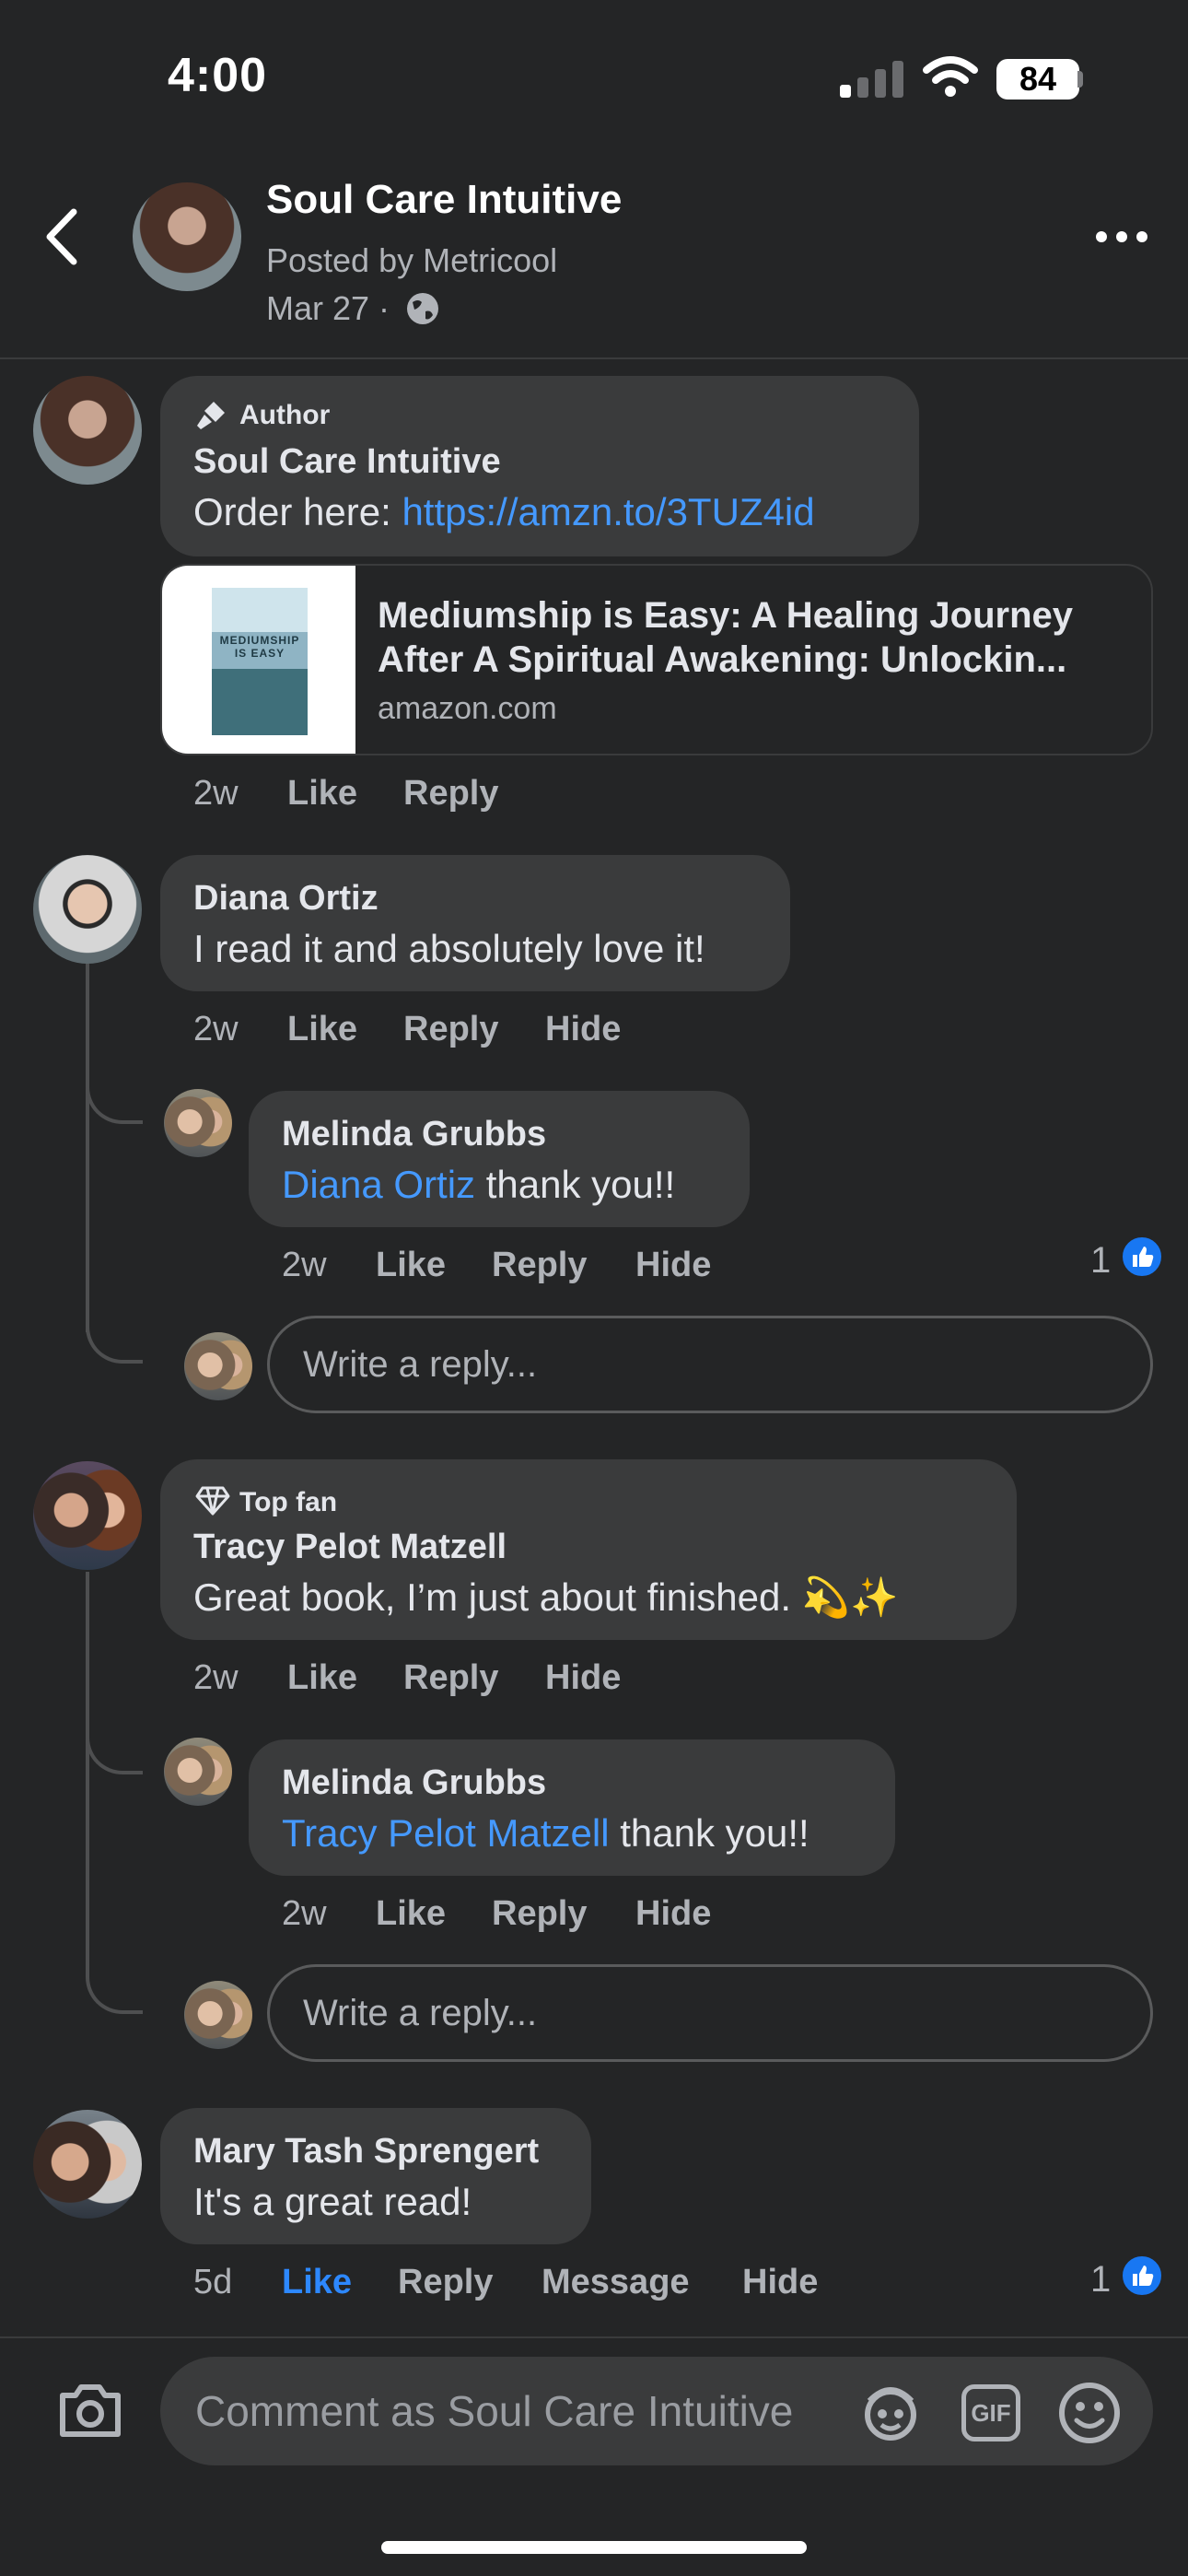 This screenshot has width=1188, height=2576. Describe the element at coordinates (412, 260) in the screenshot. I see `posted-by-label: Posted by Metricool` at that location.